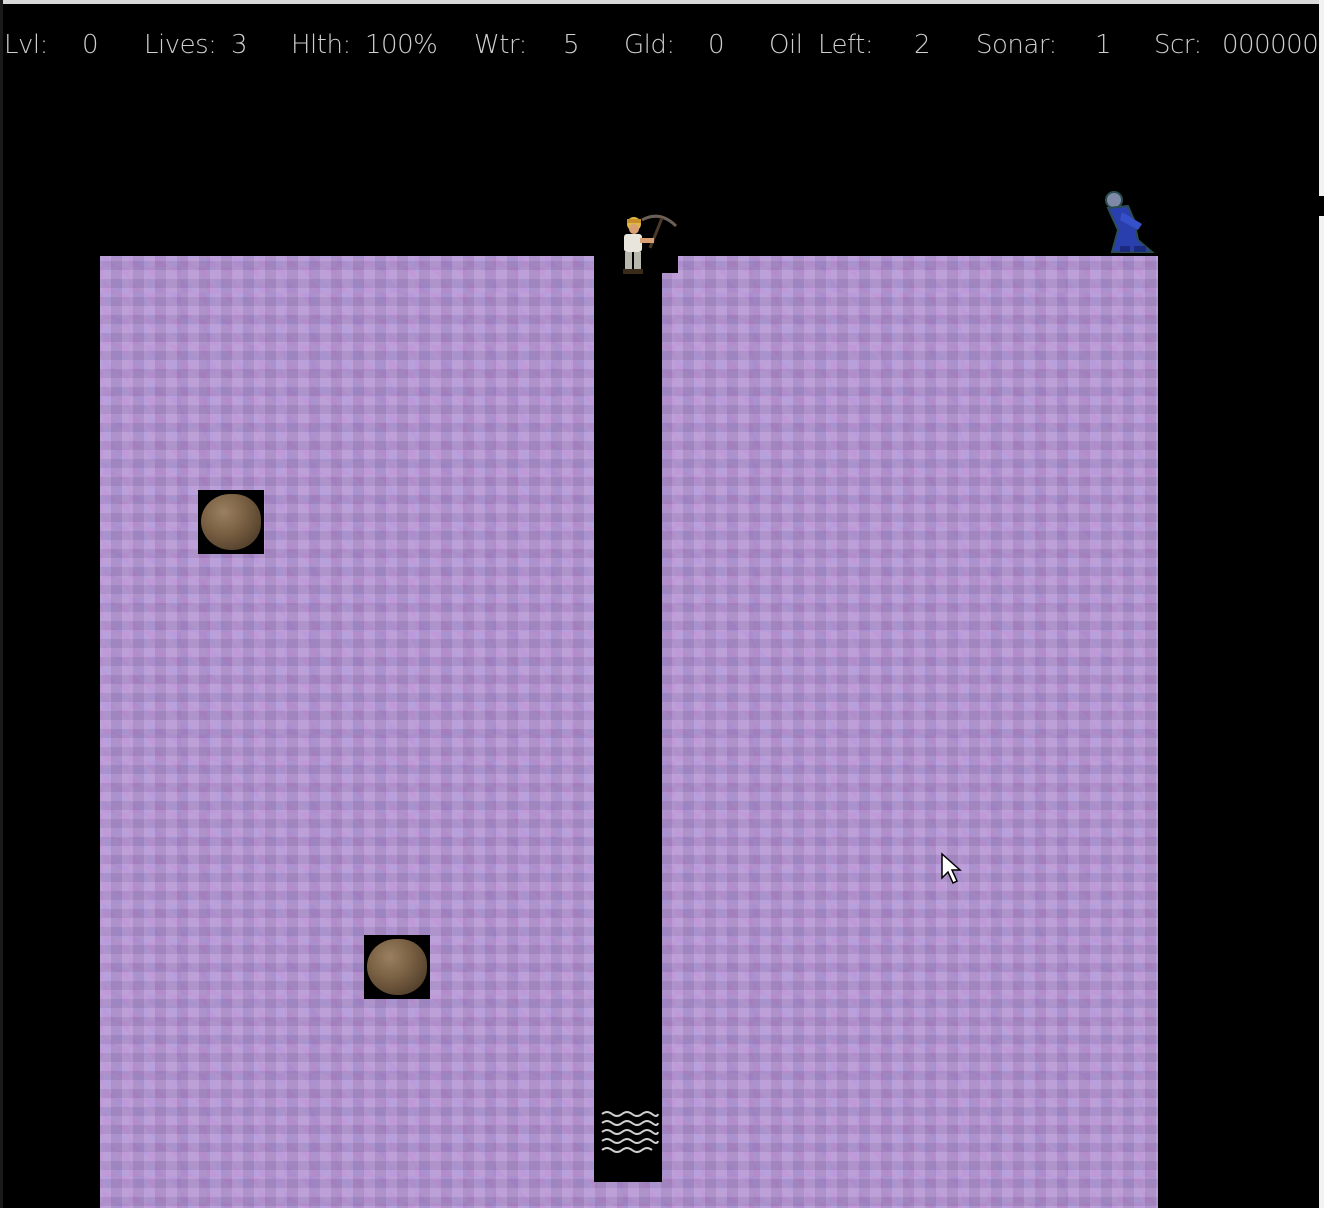 The height and width of the screenshot is (1208, 1324). I want to click on mouse-cursor-icon, so click(951, 868).